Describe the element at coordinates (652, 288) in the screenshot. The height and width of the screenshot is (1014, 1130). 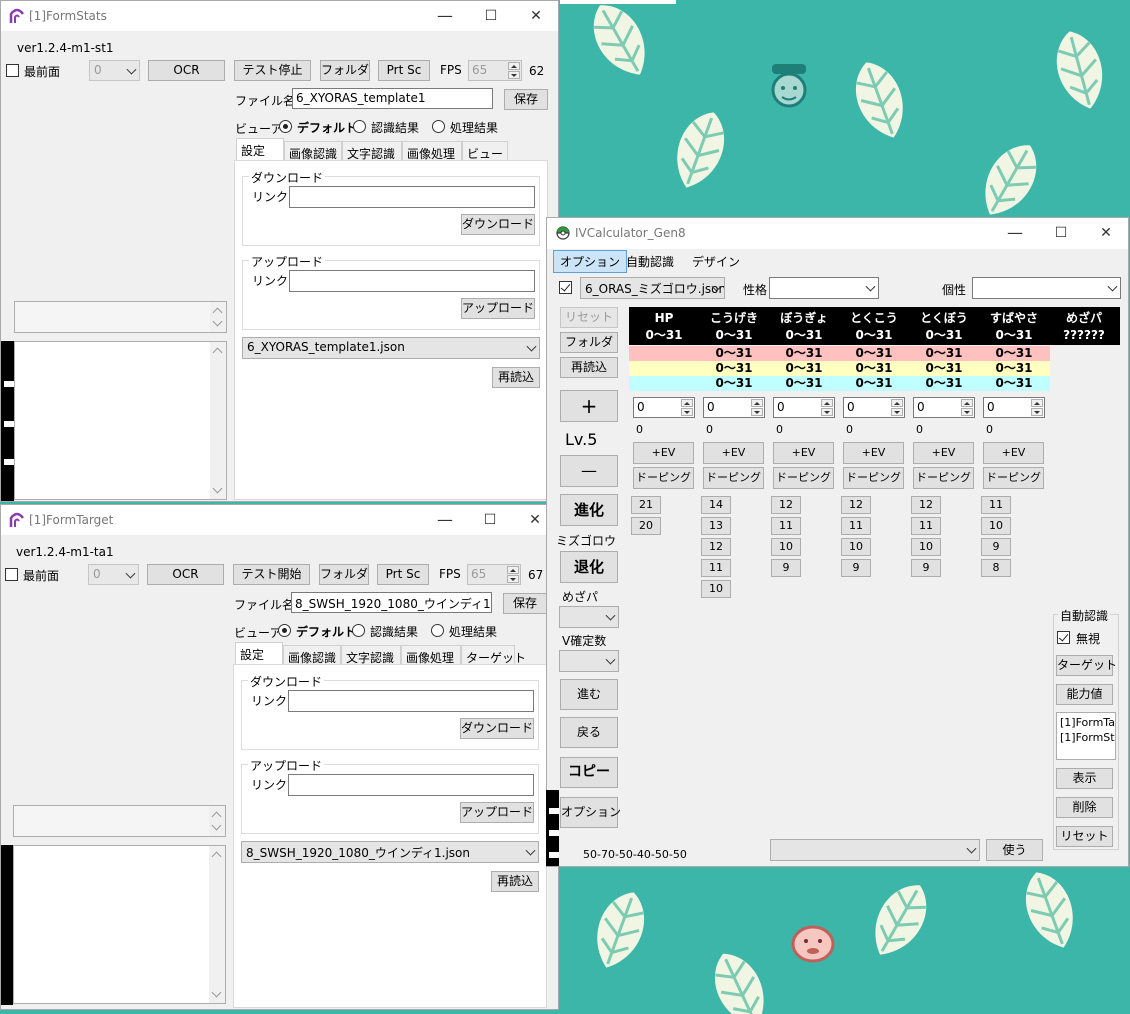
I see `pokemon-file-select: 6_ORAS_ミズゴロウ.json` at that location.